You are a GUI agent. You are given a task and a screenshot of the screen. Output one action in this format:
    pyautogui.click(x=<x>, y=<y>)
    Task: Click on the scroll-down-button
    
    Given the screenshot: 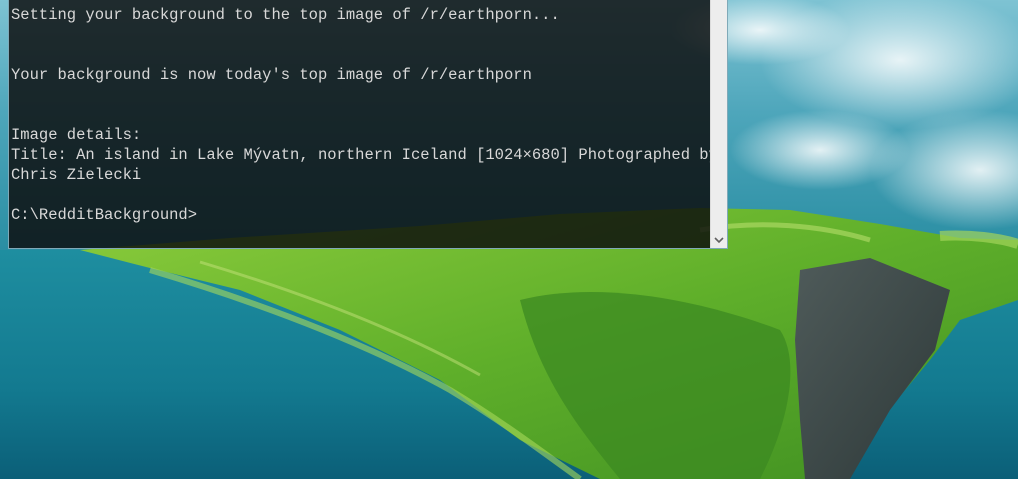 What is the action you would take?
    pyautogui.click(x=719, y=240)
    